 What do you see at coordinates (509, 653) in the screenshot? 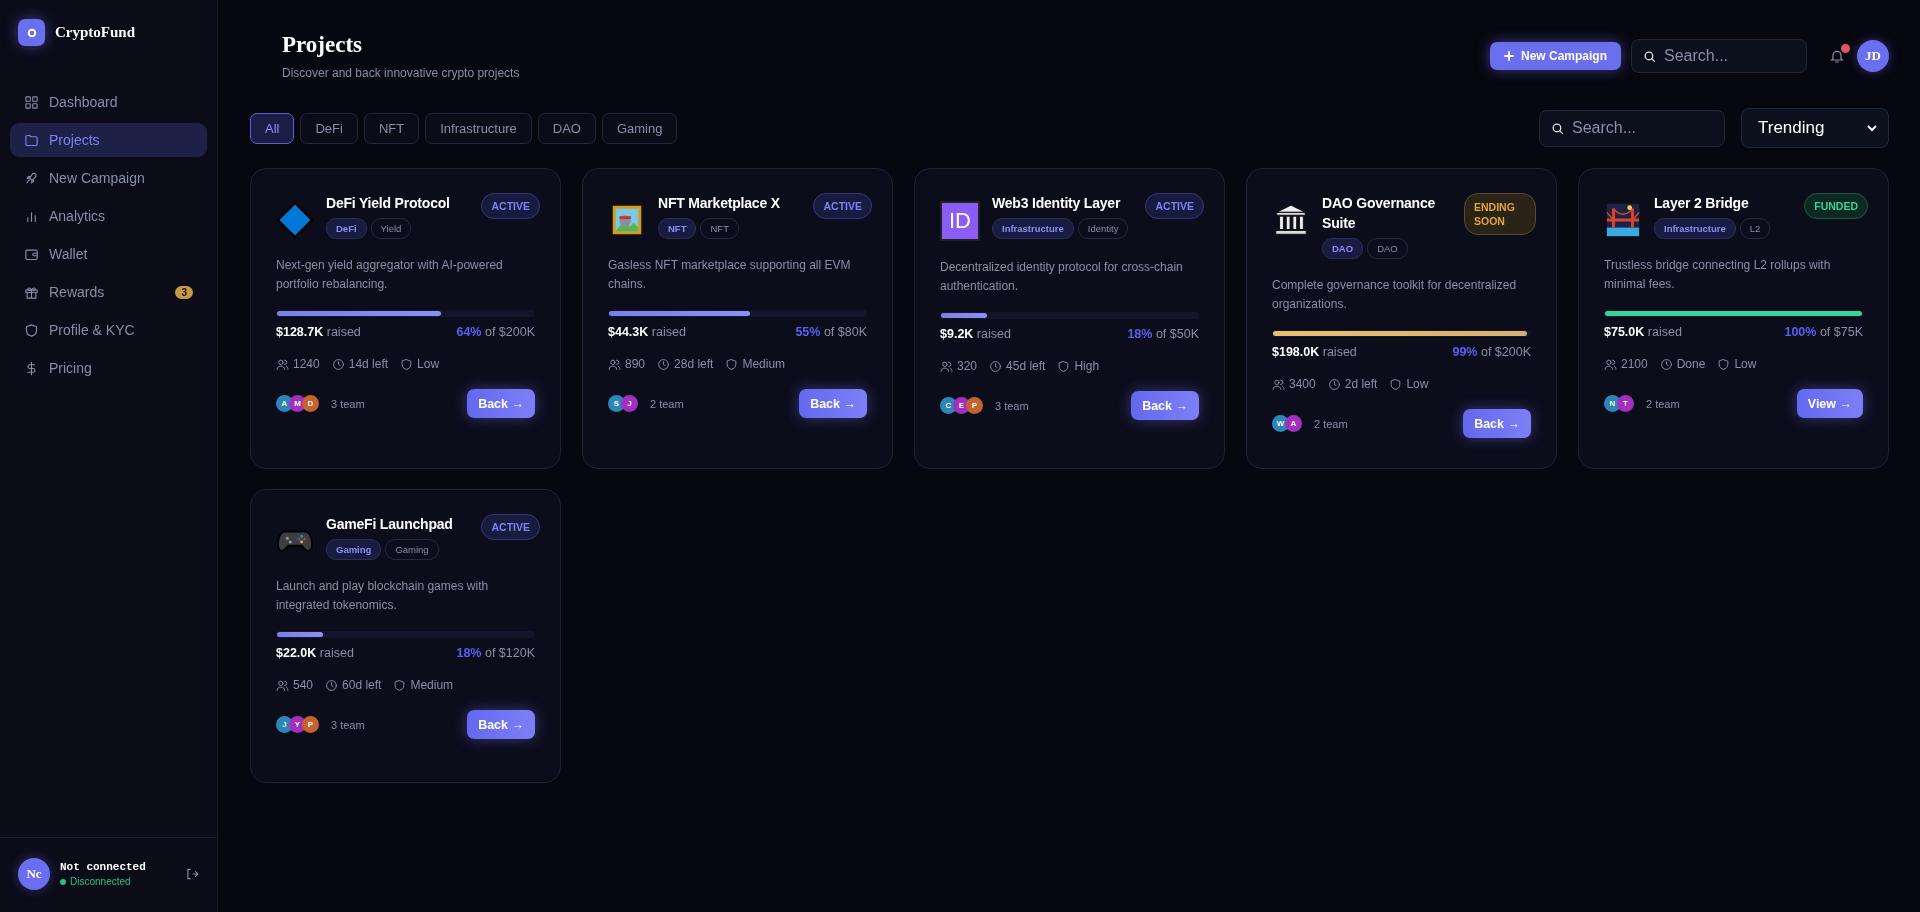
I see `goal-amount: of $120K` at bounding box center [509, 653].